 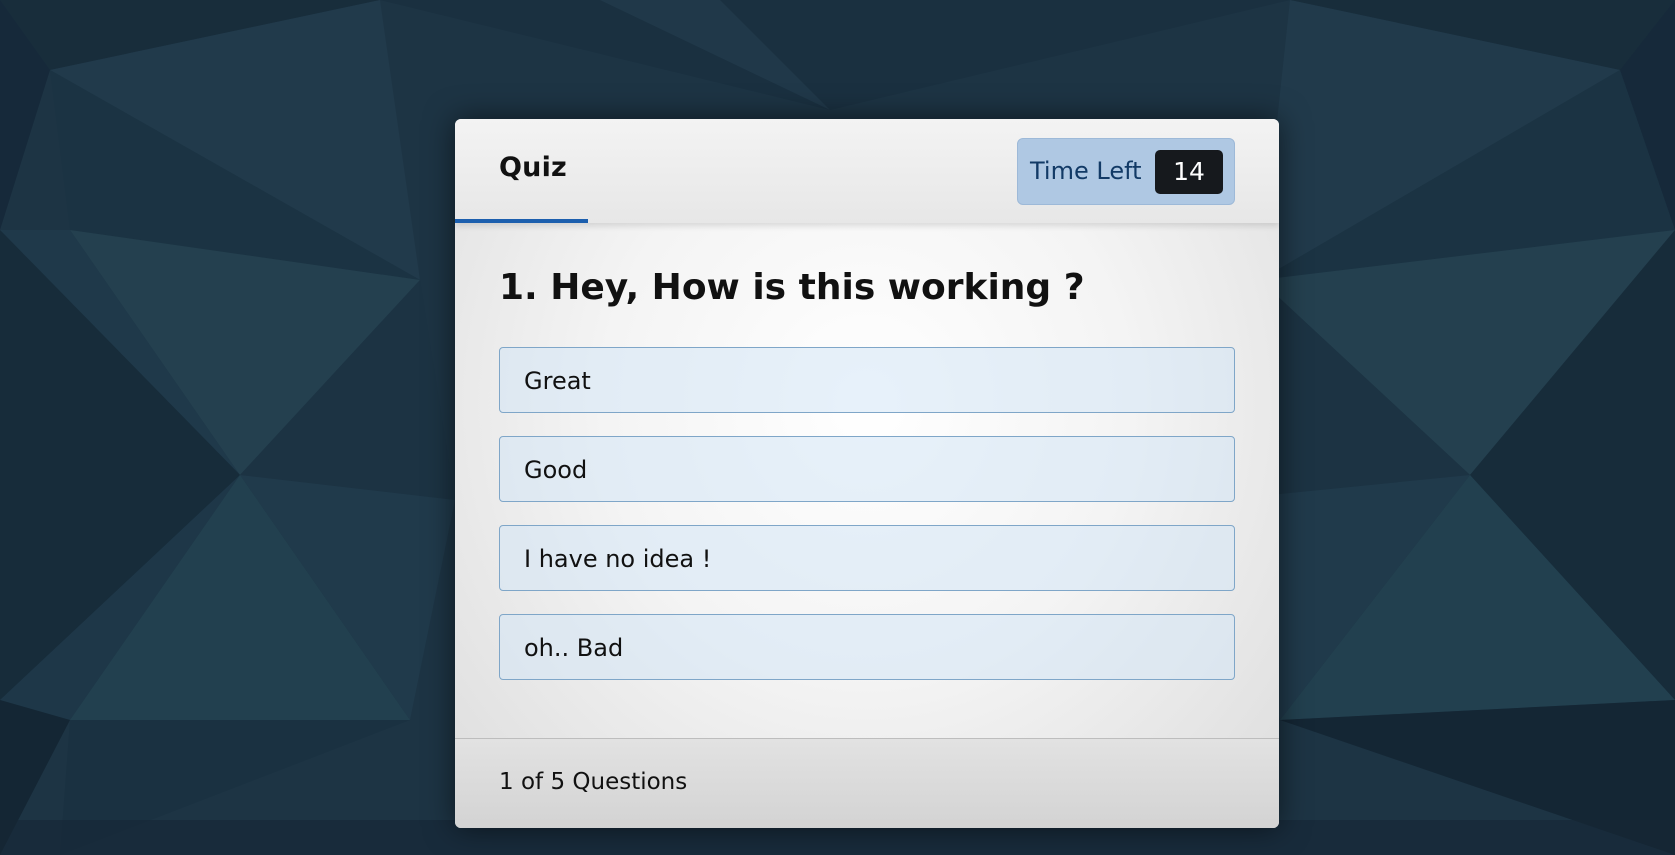 I want to click on current-question-number: 1, so click(x=506, y=782).